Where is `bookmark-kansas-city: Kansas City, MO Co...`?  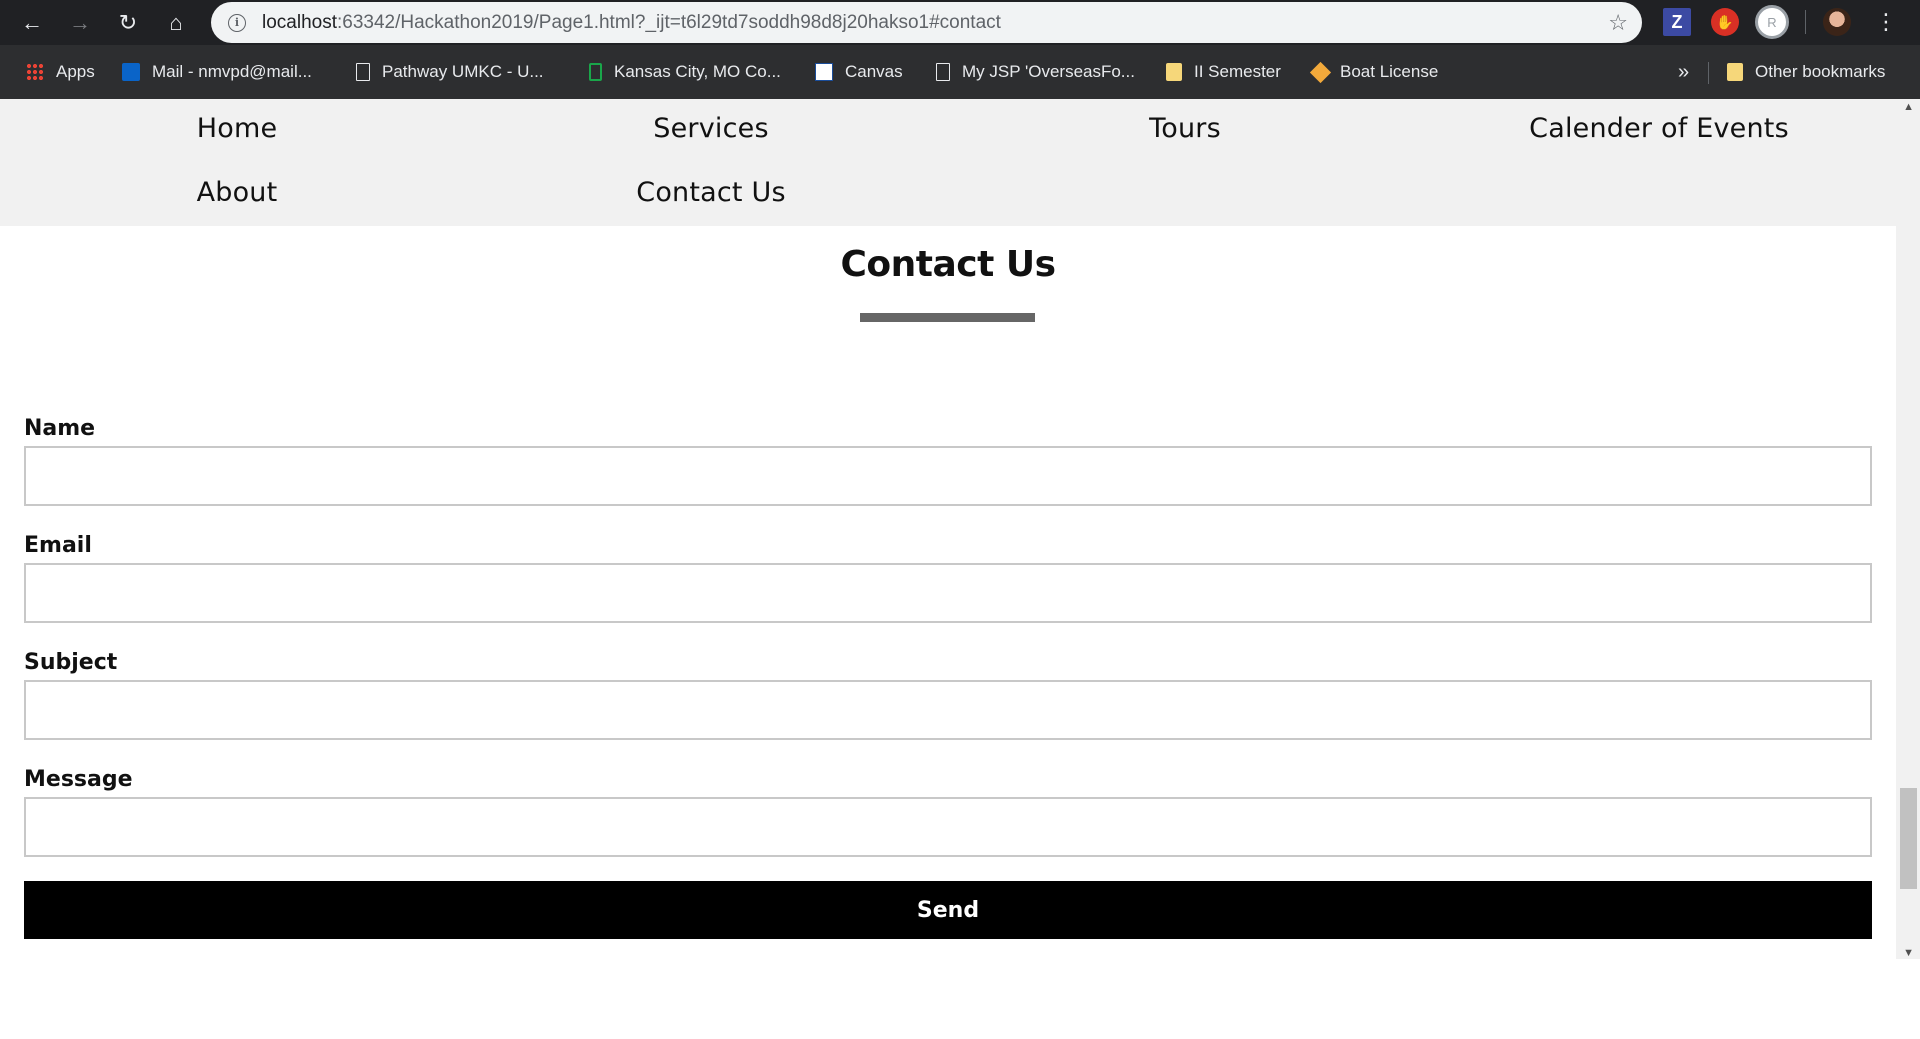
bookmark-kansas-city: Kansas City, MO Co... is located at coordinates (685, 72).